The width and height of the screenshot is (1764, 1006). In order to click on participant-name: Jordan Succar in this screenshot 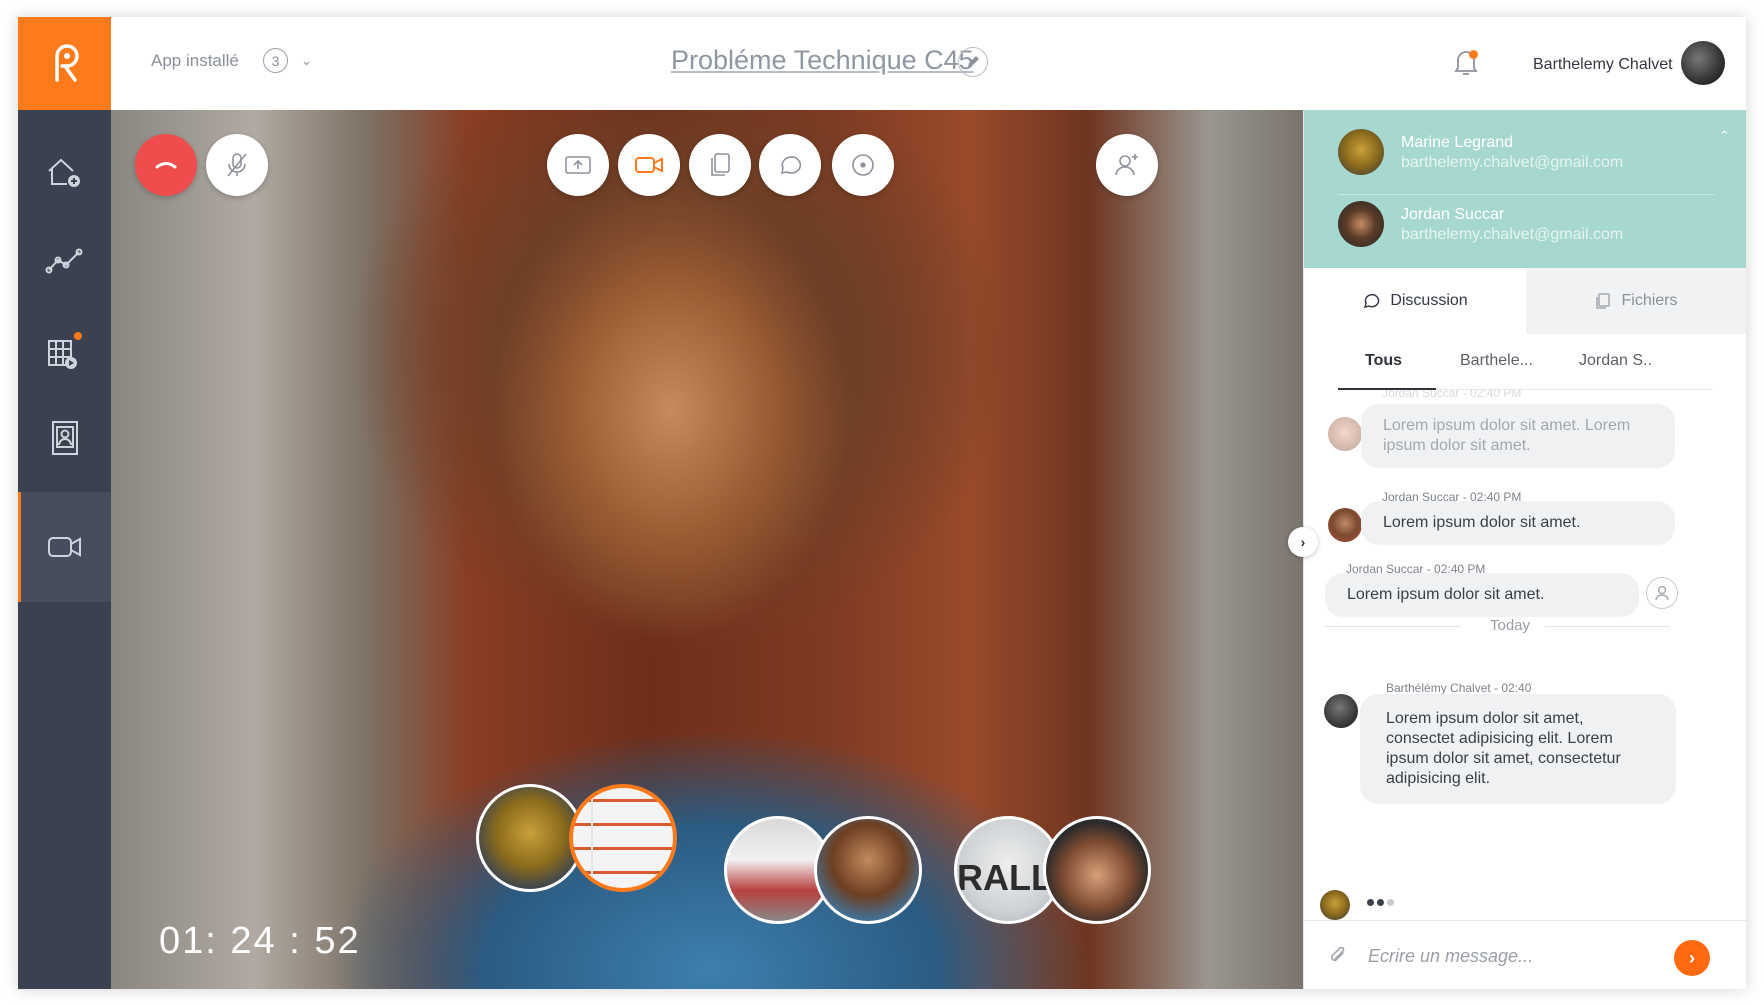, I will do `click(1453, 214)`.